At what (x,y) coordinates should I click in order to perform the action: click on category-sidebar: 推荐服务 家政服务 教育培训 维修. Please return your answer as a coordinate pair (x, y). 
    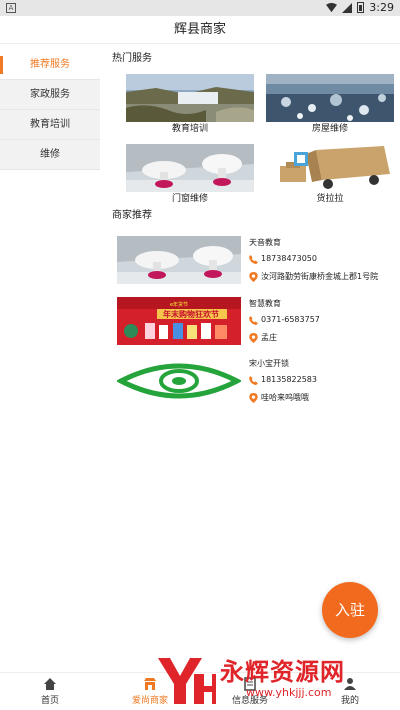
    Looking at the image, I should click on (50, 110).